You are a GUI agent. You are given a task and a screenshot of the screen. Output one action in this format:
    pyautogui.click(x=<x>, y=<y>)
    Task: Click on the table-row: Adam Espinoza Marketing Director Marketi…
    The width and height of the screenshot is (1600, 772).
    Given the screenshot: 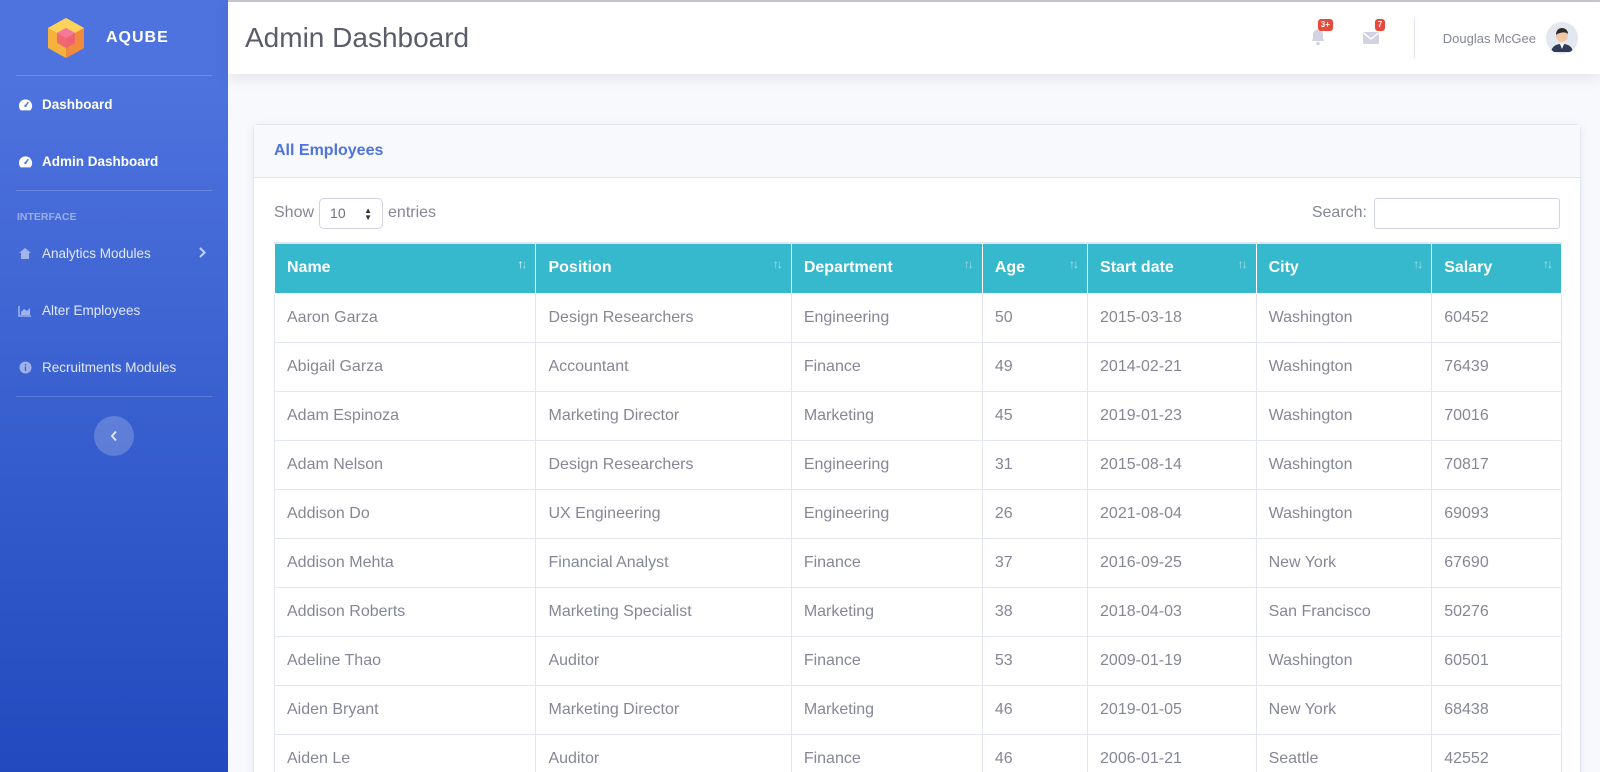 What is the action you would take?
    pyautogui.click(x=917, y=415)
    